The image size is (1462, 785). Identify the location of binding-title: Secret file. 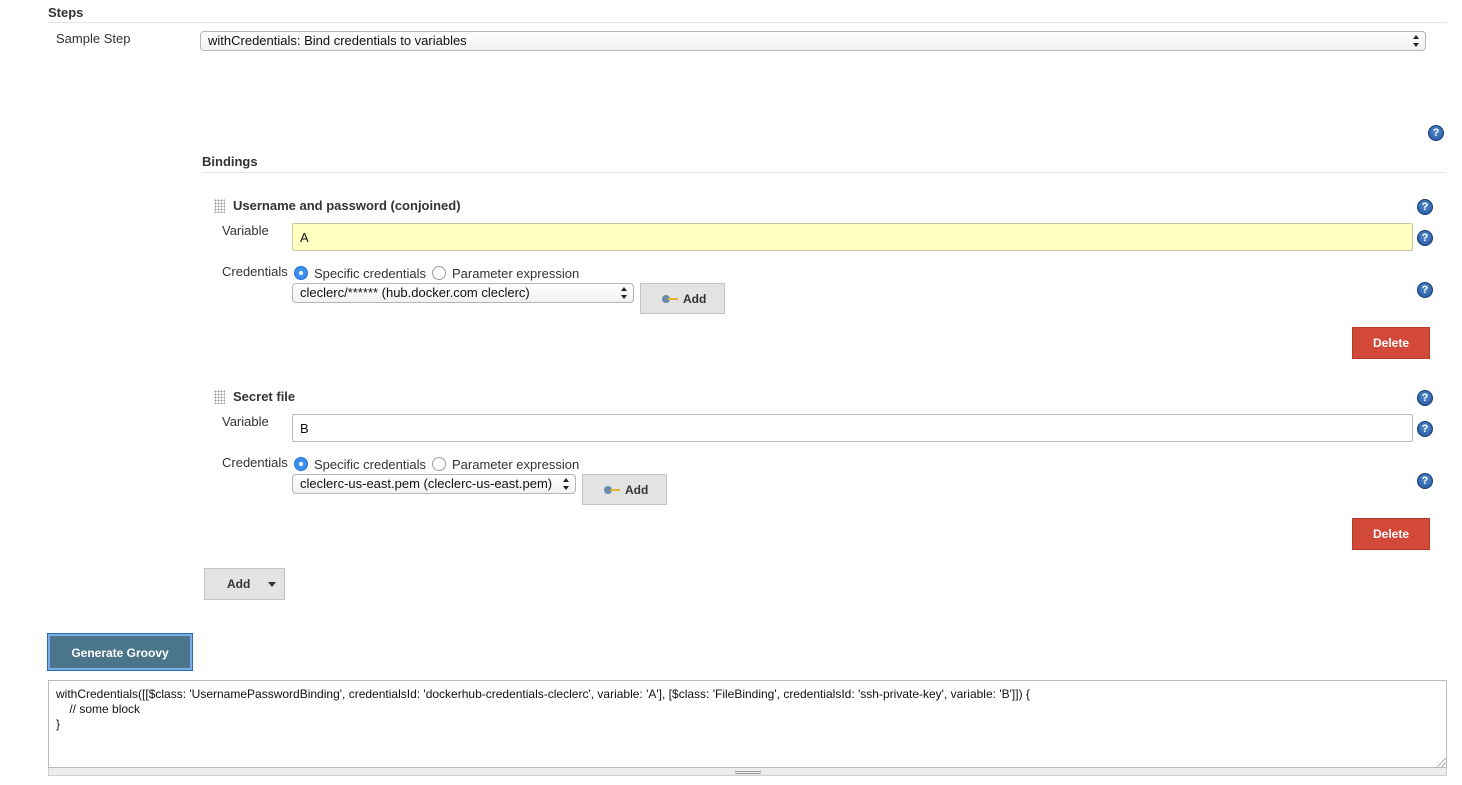
(264, 396).